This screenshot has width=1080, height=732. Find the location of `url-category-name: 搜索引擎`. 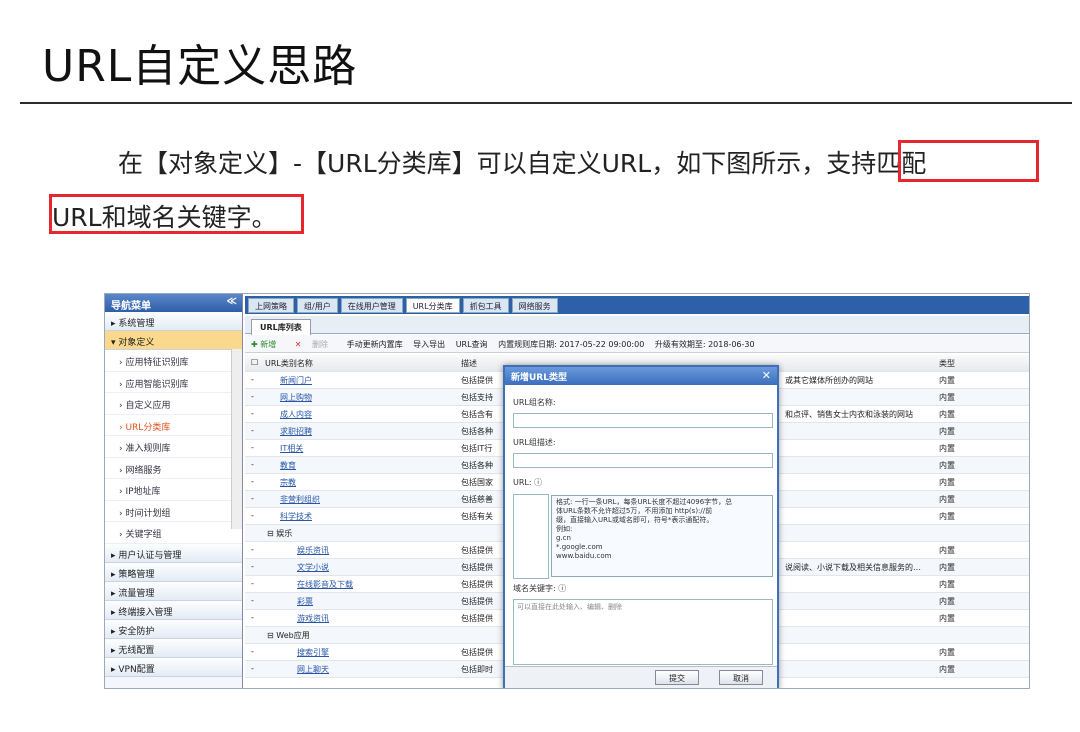

url-category-name: 搜索引擎 is located at coordinates (372, 652).